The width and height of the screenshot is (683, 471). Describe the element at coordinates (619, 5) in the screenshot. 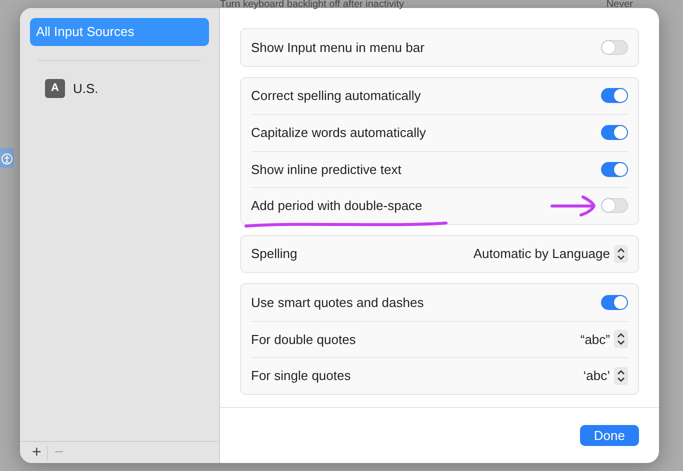

I see `setting-value: Never` at that location.